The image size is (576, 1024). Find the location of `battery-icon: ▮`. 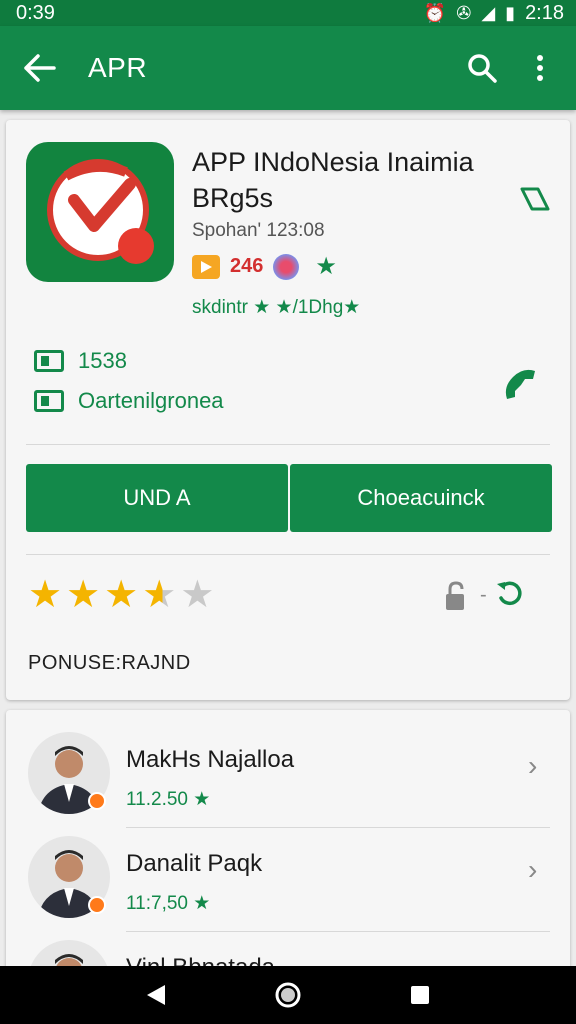

battery-icon: ▮ is located at coordinates (510, 13).